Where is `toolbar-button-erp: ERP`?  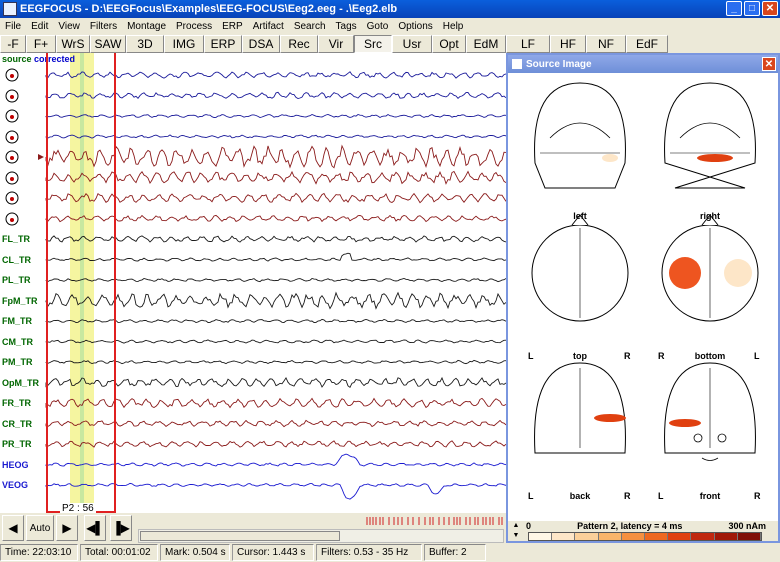 toolbar-button-erp: ERP is located at coordinates (223, 44).